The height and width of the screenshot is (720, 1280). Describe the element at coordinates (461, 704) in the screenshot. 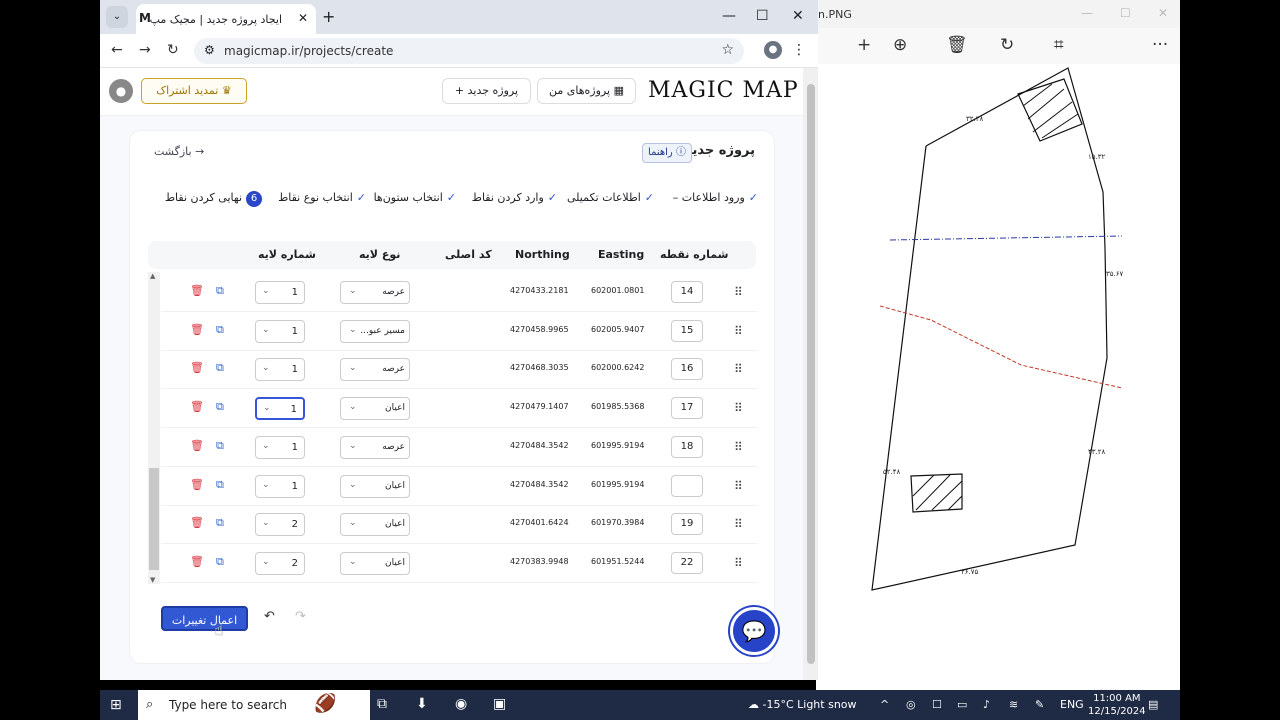

I see `chrome-icon: ◉` at that location.